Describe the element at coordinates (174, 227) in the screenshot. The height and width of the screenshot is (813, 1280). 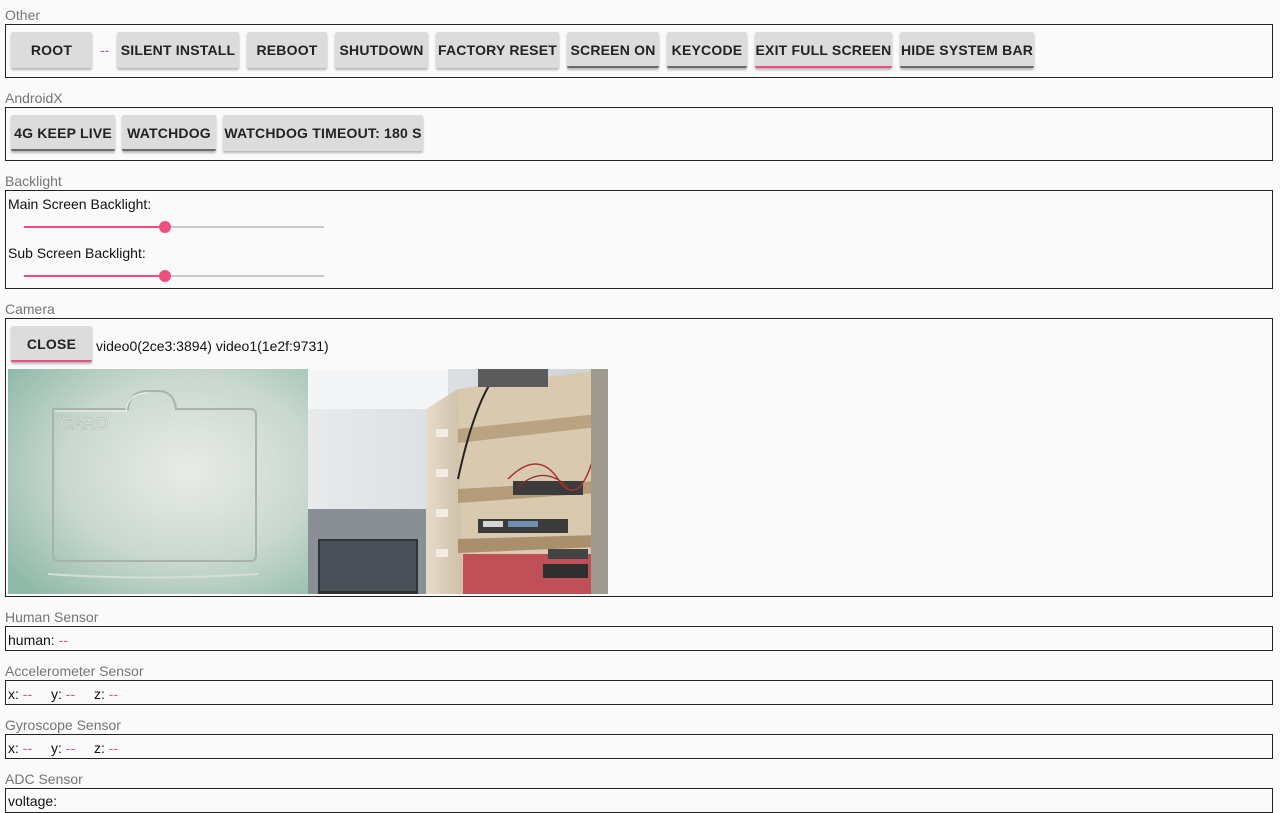
I see `main-backlight-slider` at that location.